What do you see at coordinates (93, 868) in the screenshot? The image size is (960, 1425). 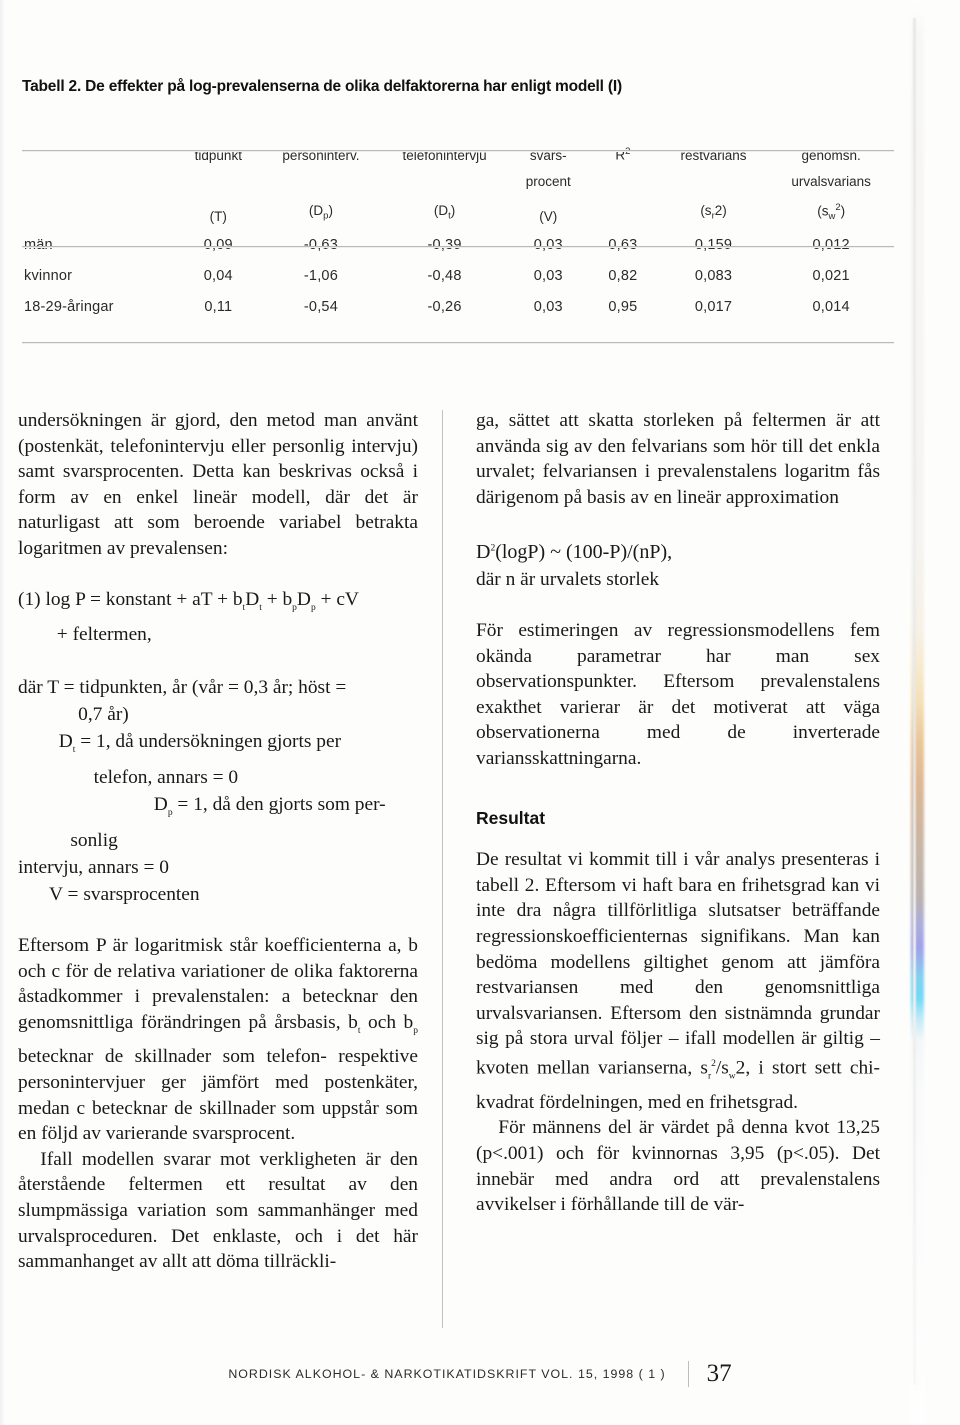 I see `where-line-intervju: intervju, annars = 0` at bounding box center [93, 868].